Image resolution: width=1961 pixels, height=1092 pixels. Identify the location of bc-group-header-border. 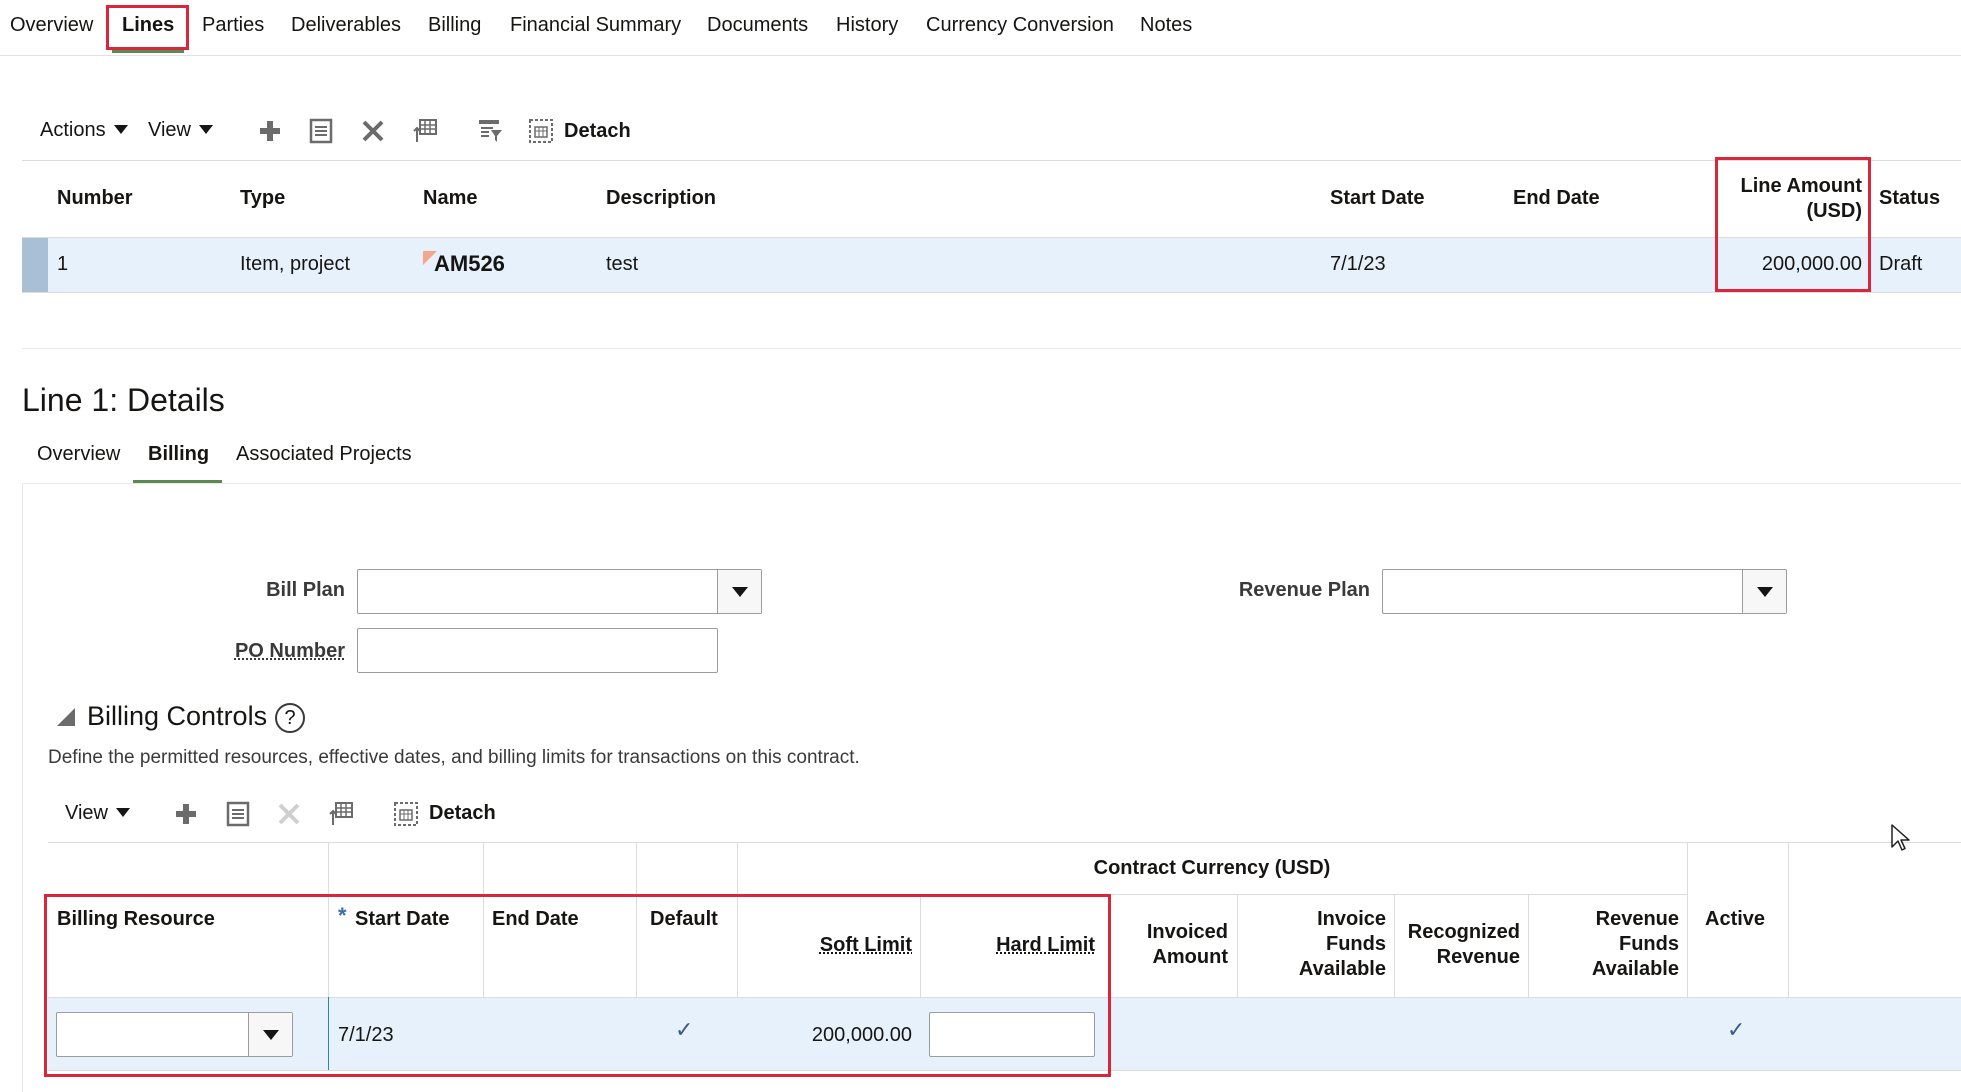
(1212, 894).